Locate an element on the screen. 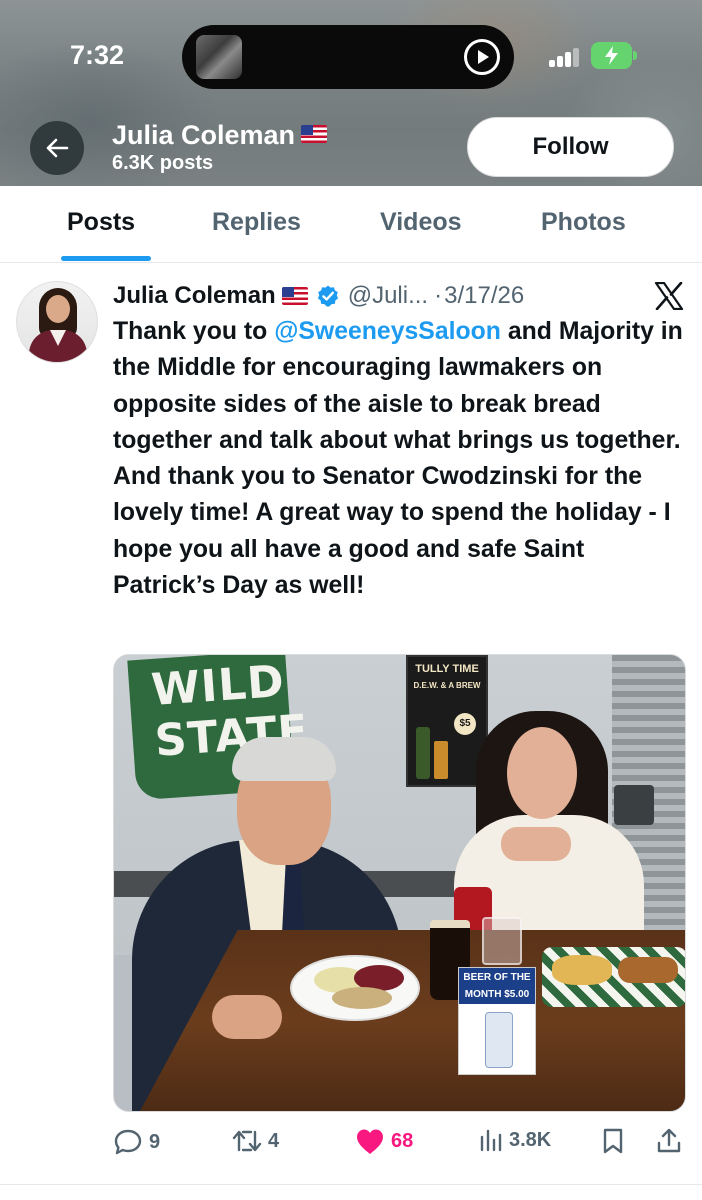  now-playing-thumbnail is located at coordinates (219, 57).